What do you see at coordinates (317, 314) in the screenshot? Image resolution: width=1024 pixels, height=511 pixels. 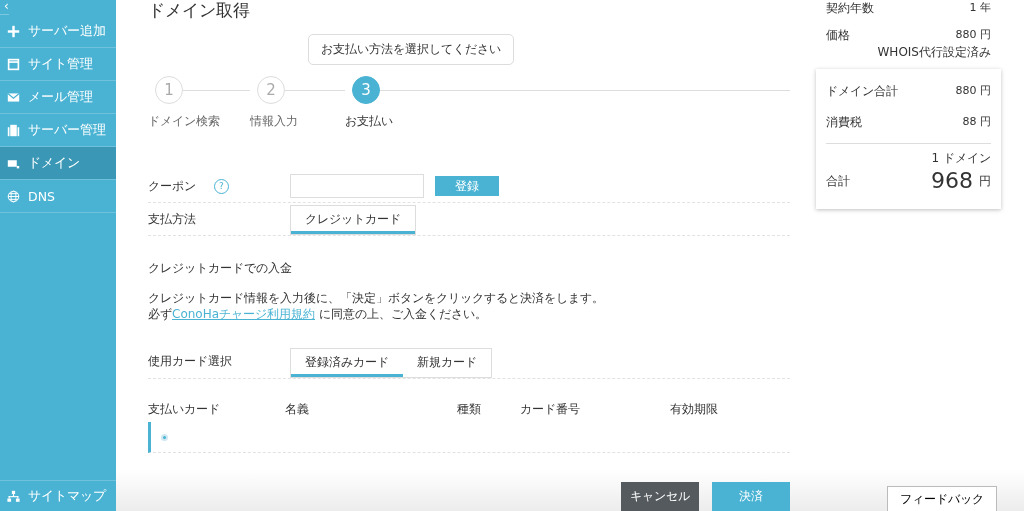 I see `notice-text: 必ずConoHaチャージ利用規約 に同意の上、ご入金ください。` at bounding box center [317, 314].